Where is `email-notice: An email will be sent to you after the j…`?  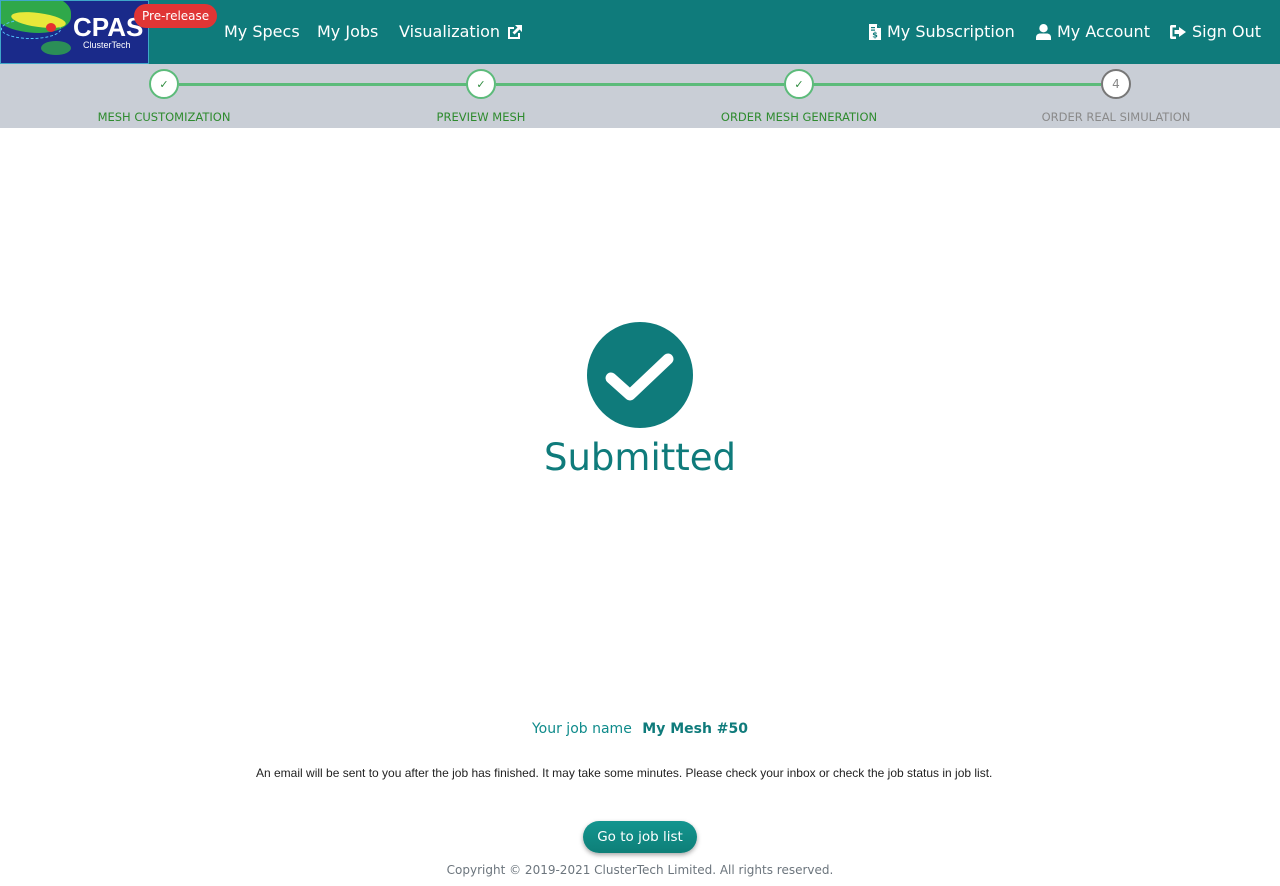
email-notice: An email will be sent to you after the j… is located at coordinates (624, 773).